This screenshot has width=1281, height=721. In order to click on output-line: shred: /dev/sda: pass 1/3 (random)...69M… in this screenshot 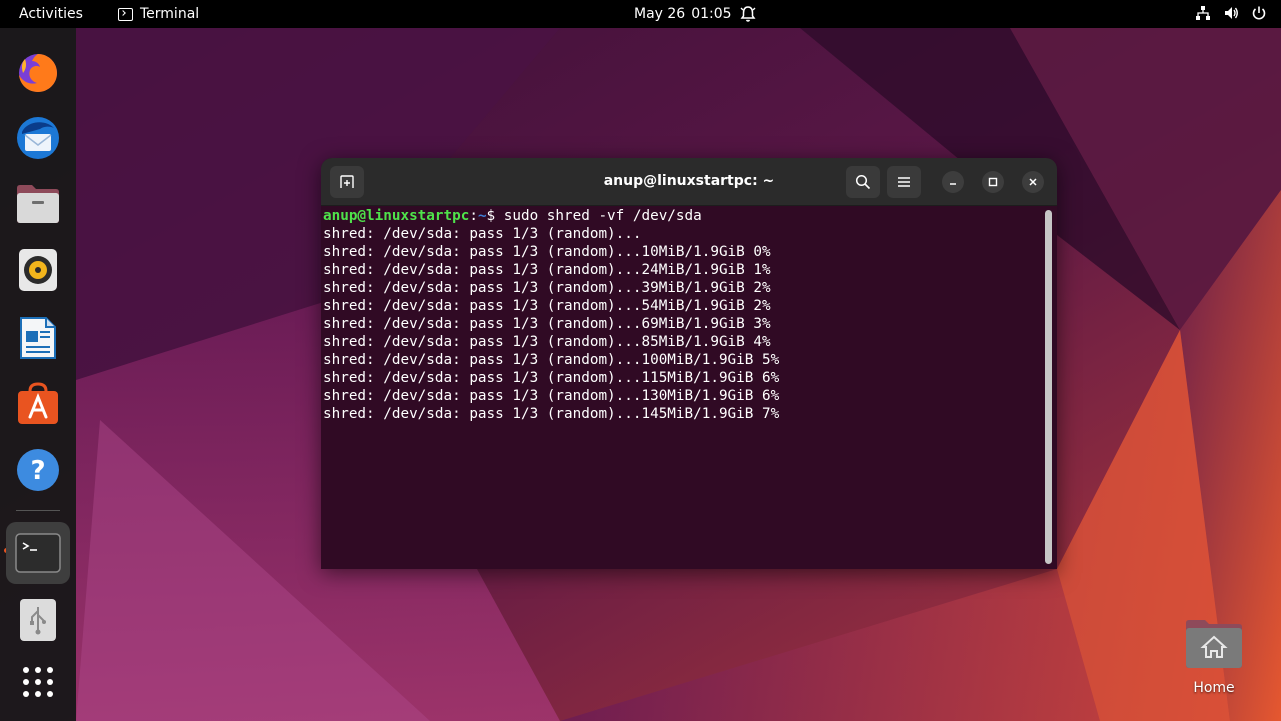, I will do `click(683, 324)`.